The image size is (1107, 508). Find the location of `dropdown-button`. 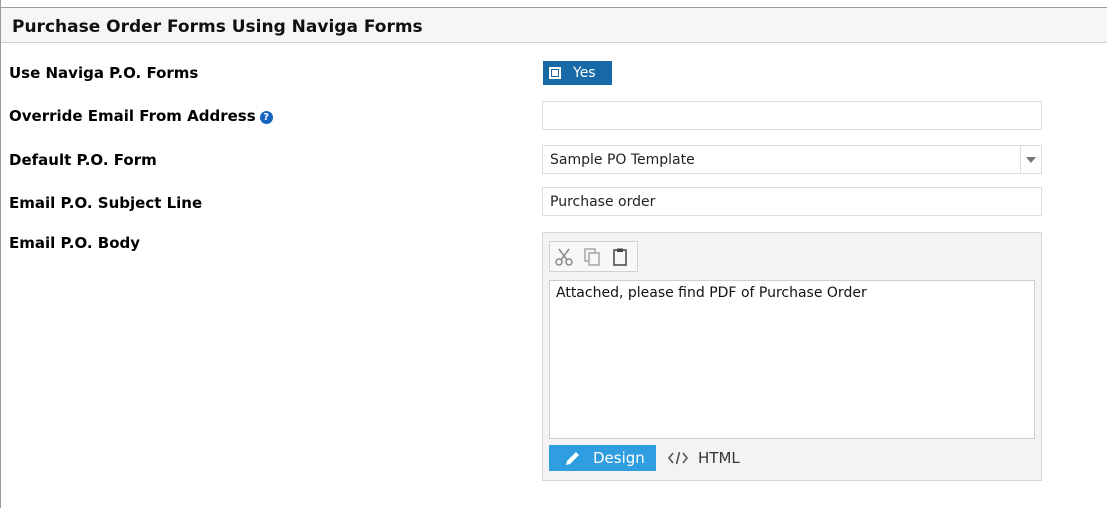

dropdown-button is located at coordinates (1030, 159).